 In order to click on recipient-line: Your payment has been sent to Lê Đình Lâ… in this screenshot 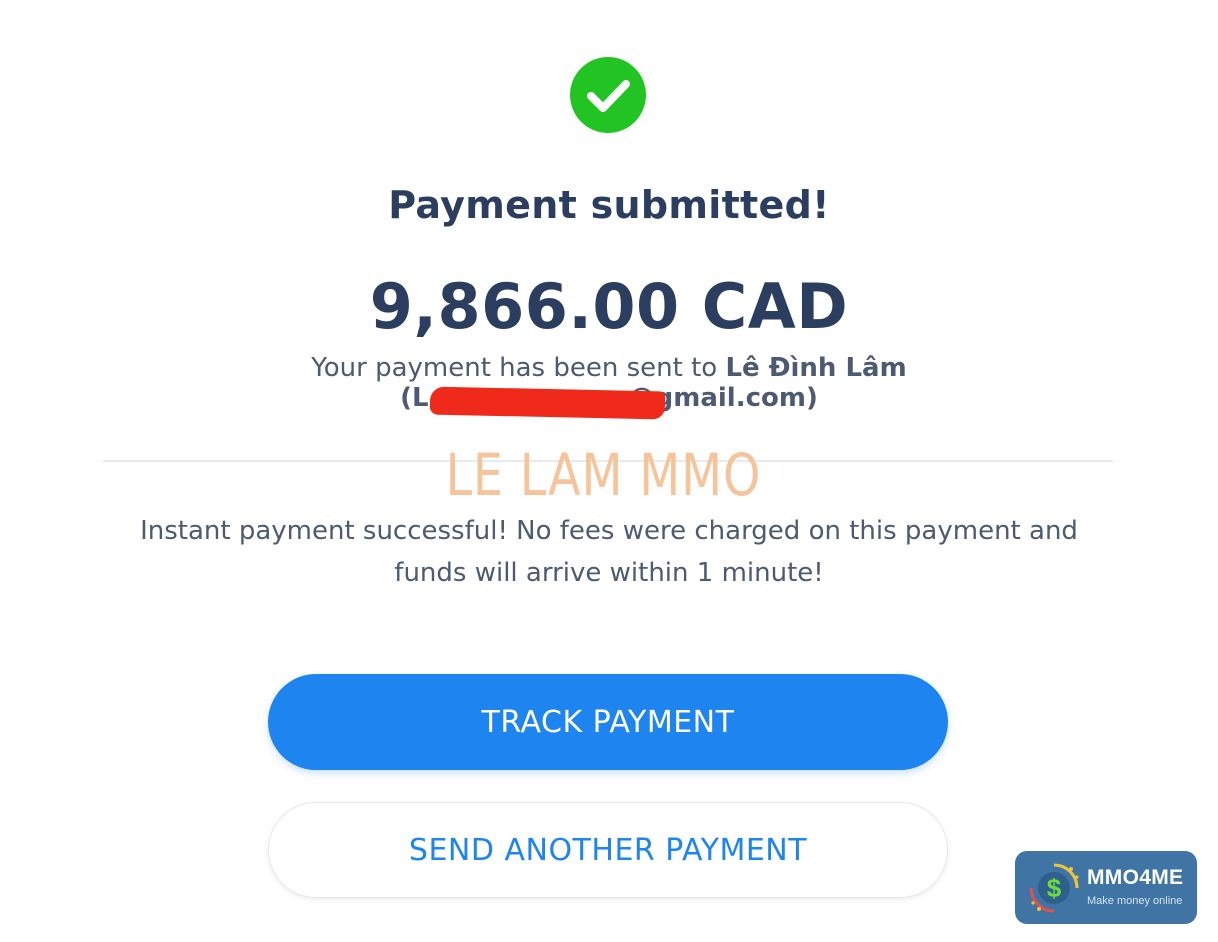, I will do `click(609, 368)`.